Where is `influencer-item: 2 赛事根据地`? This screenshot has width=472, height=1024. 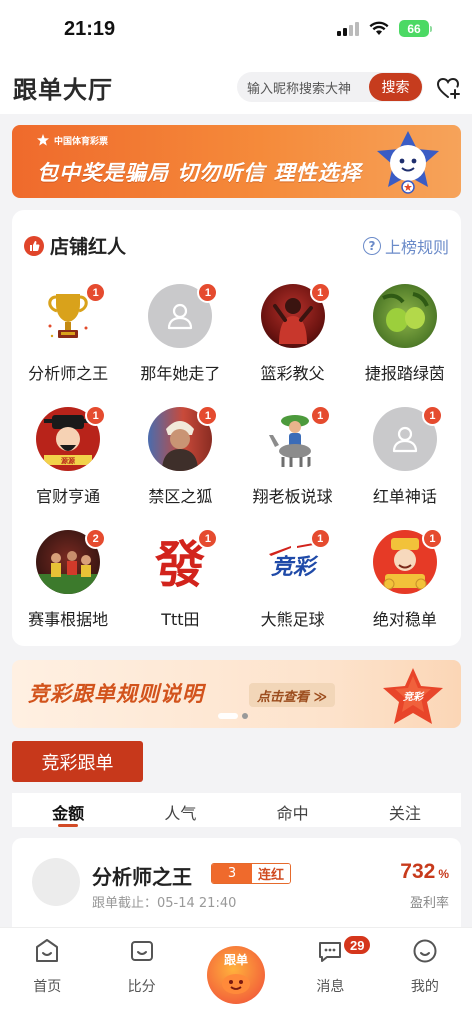
influencer-item: 2 赛事根据地 is located at coordinates (68, 579).